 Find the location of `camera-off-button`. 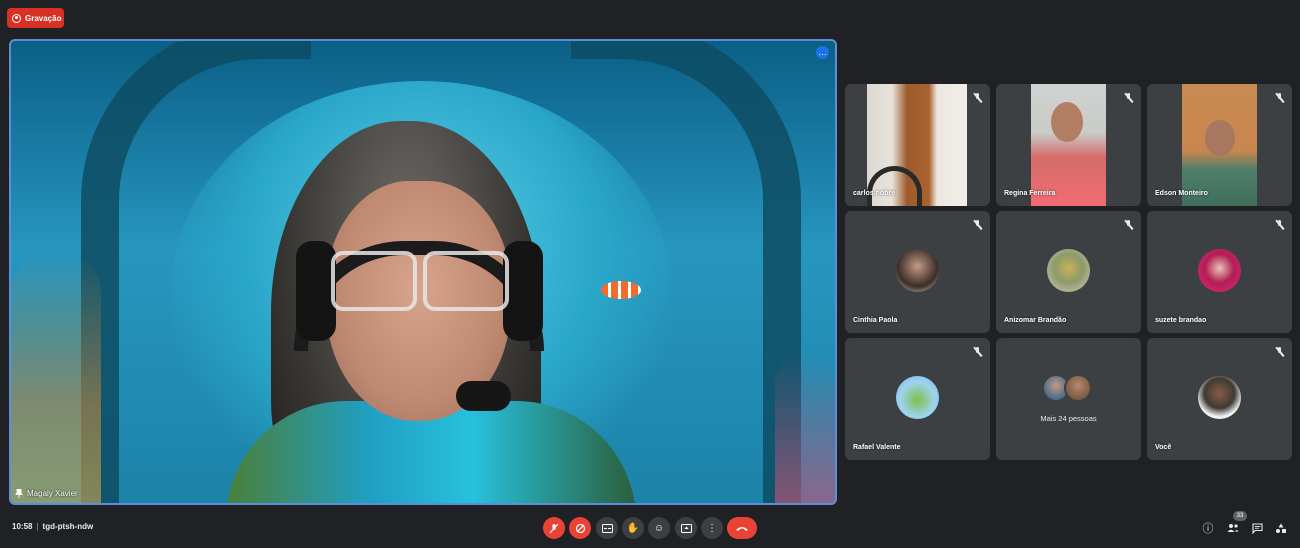

camera-off-button is located at coordinates (580, 528).